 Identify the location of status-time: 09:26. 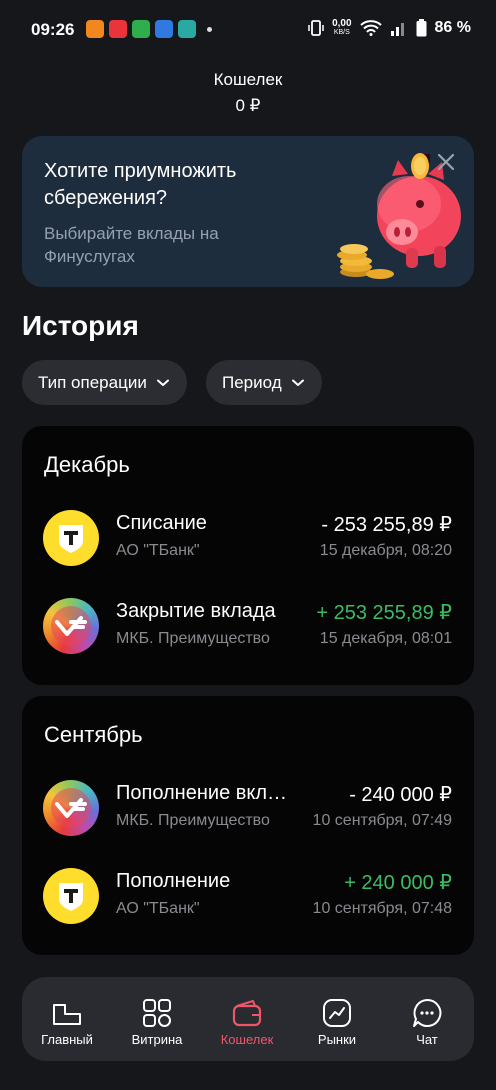
(53, 29).